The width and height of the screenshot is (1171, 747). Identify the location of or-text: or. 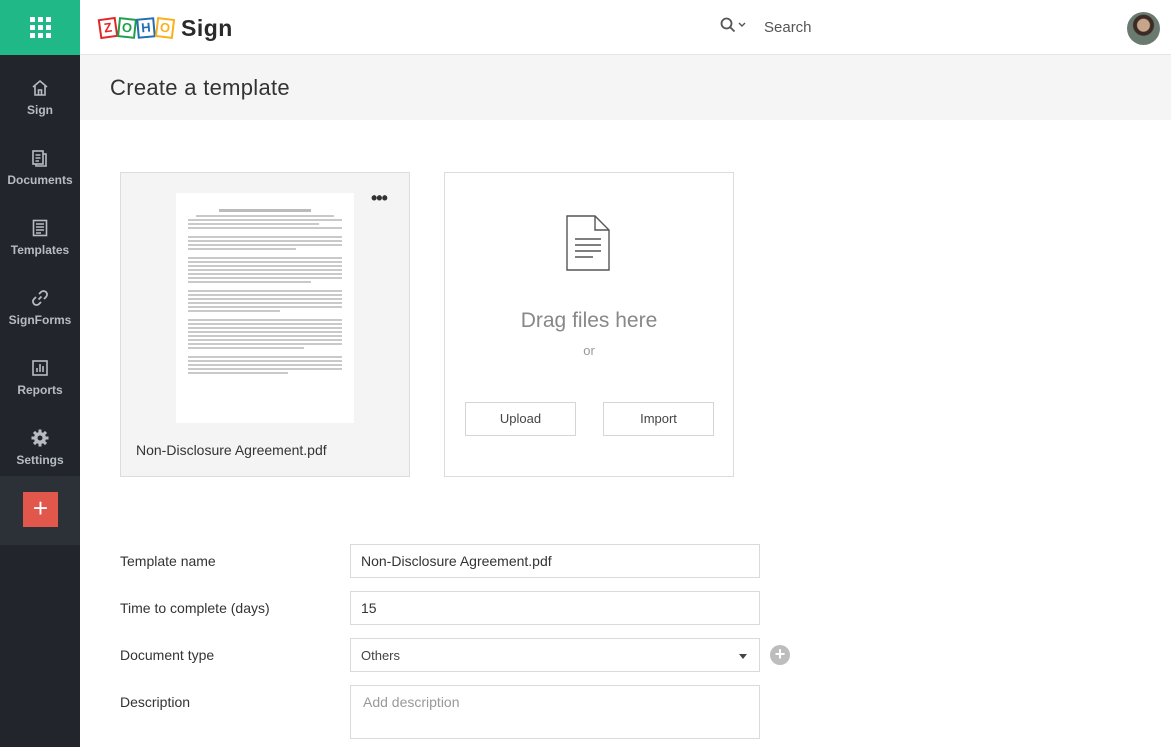
(589, 350).